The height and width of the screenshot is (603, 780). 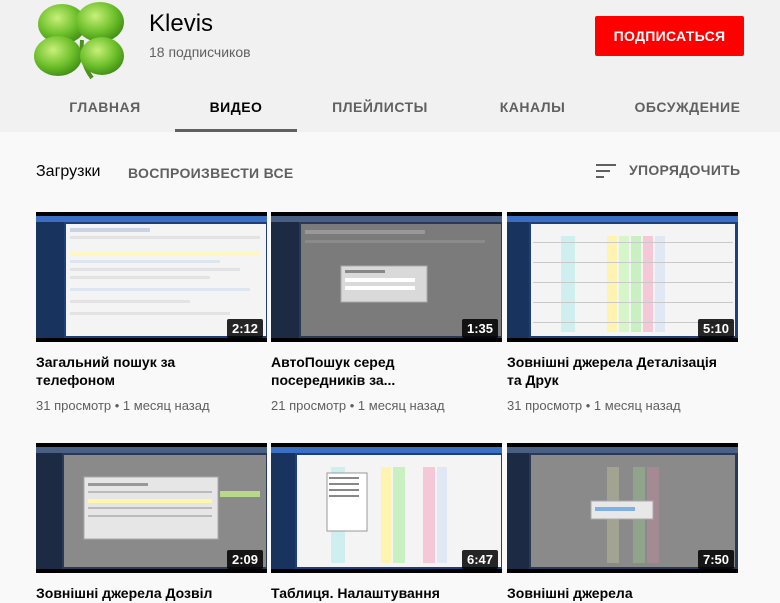 I want to click on video-title: Загальний пошук за телефоном, so click(x=146, y=371).